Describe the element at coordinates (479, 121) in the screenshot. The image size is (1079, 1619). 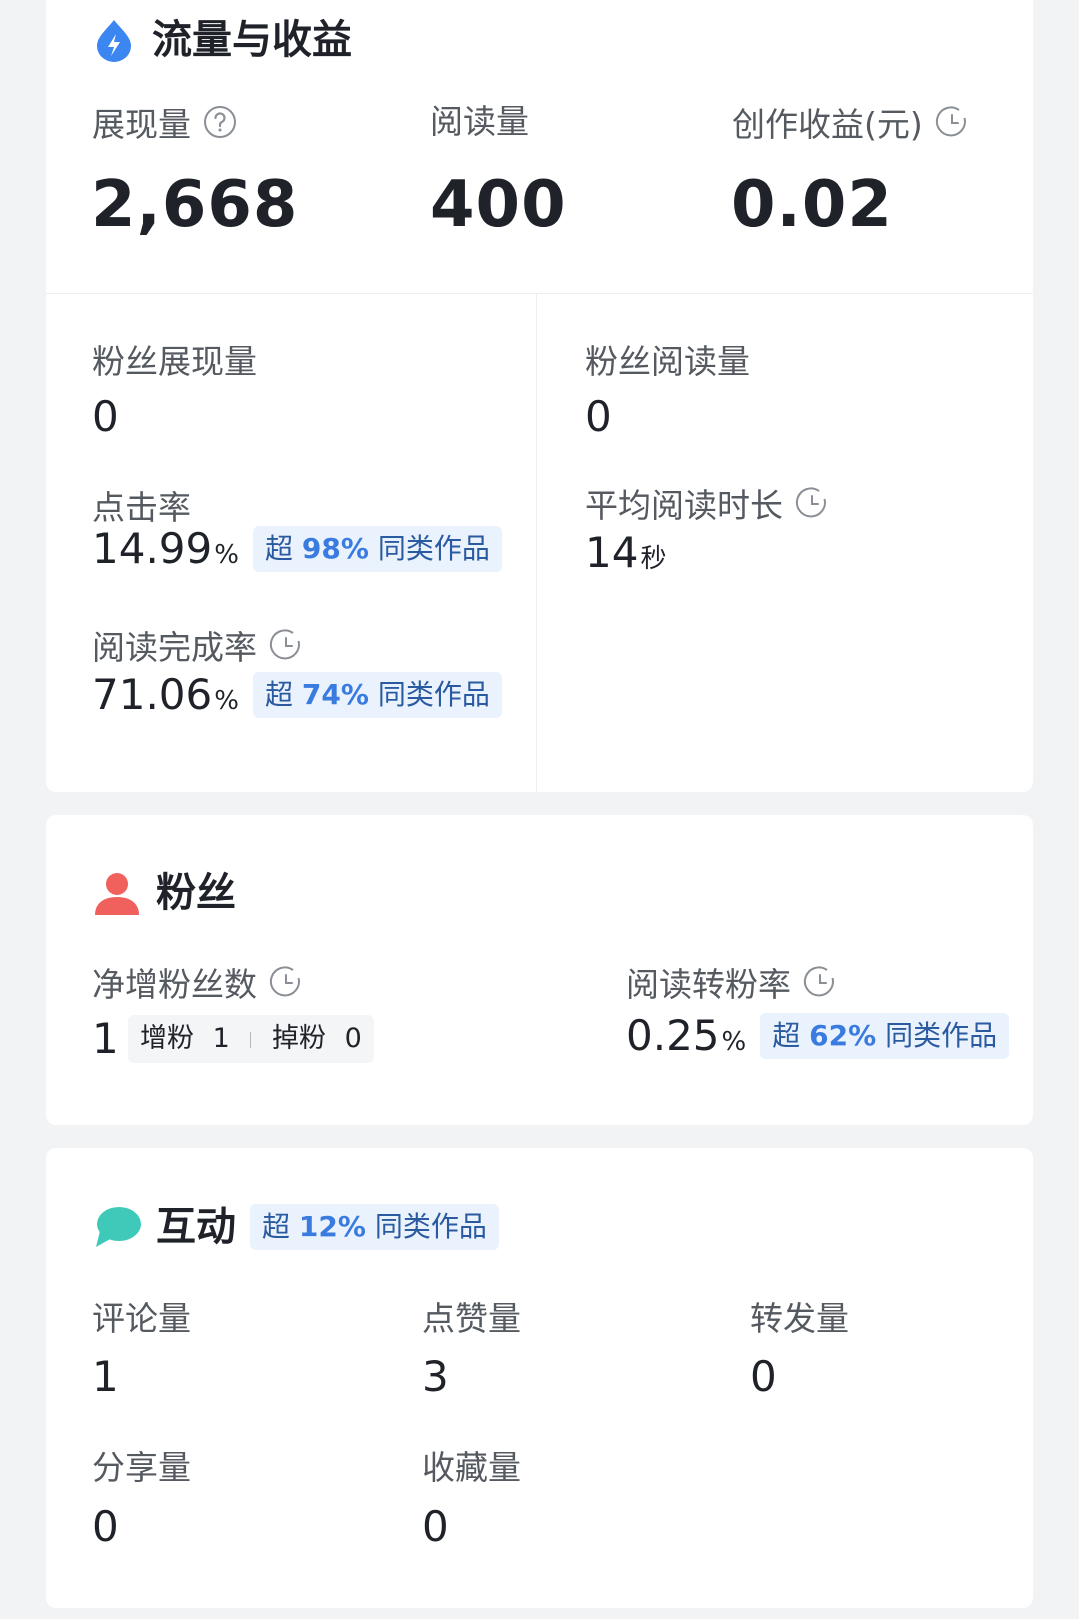
I see `reads-label: 阅读量` at that location.